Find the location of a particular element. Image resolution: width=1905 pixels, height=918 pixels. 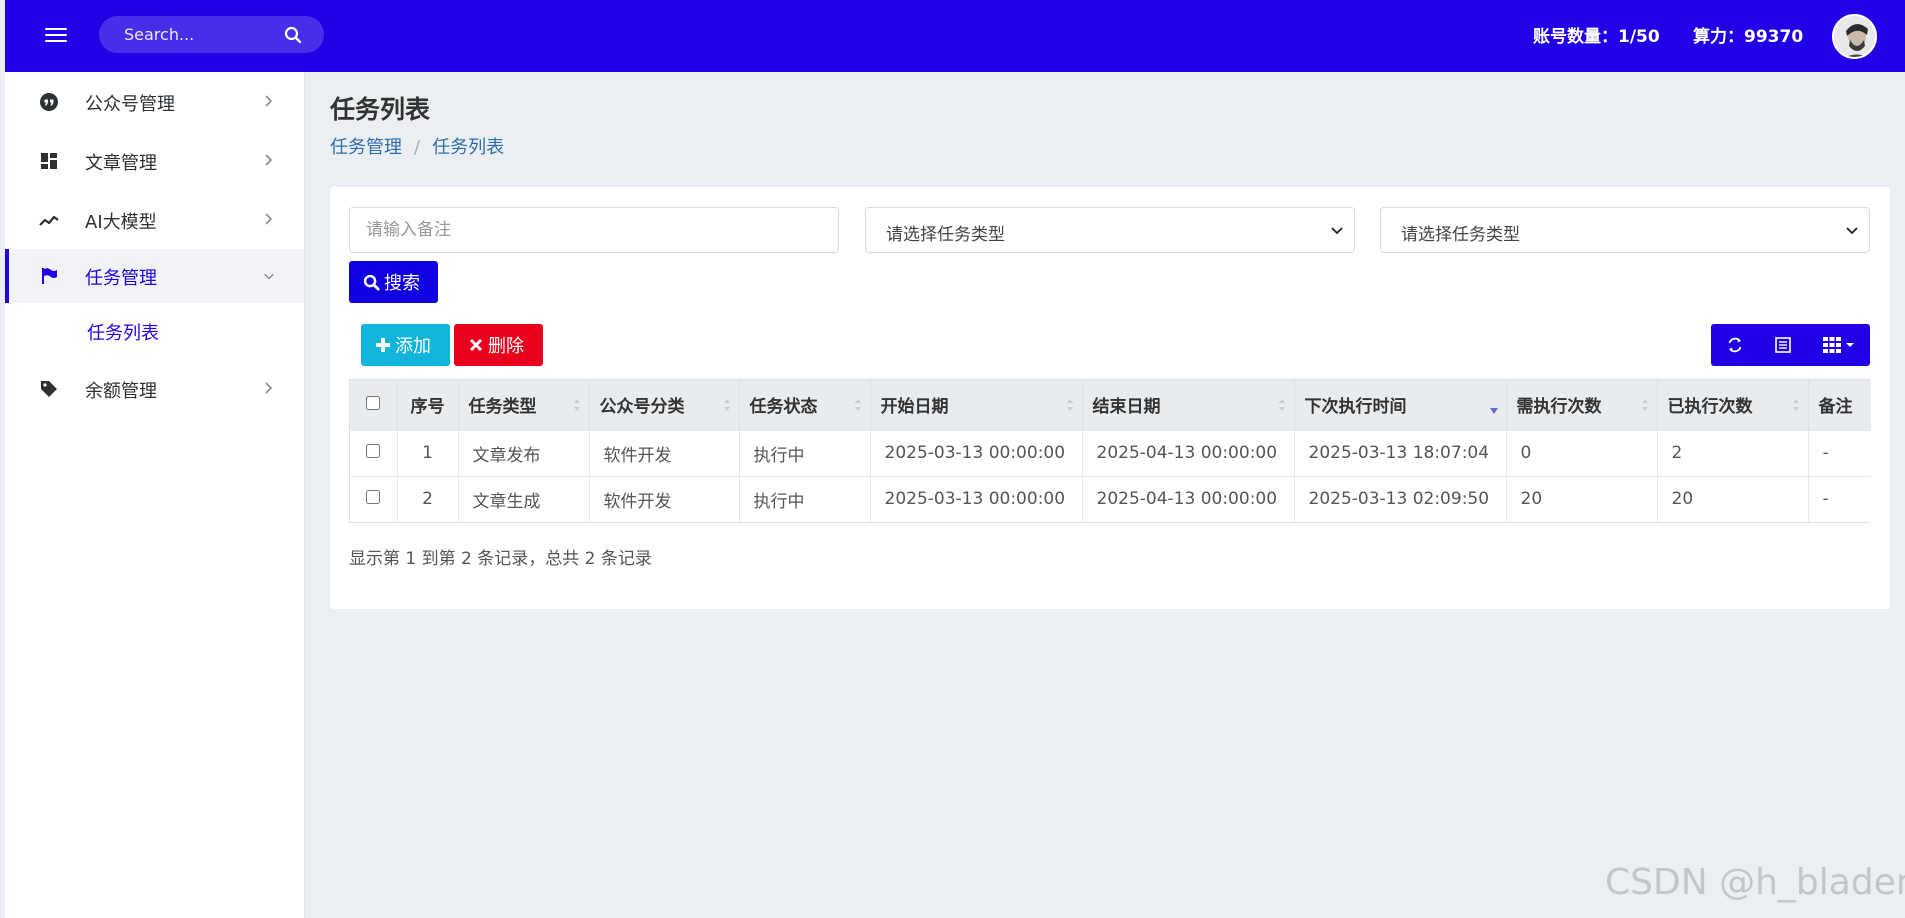

delete-button: 删除 is located at coordinates (498, 345).